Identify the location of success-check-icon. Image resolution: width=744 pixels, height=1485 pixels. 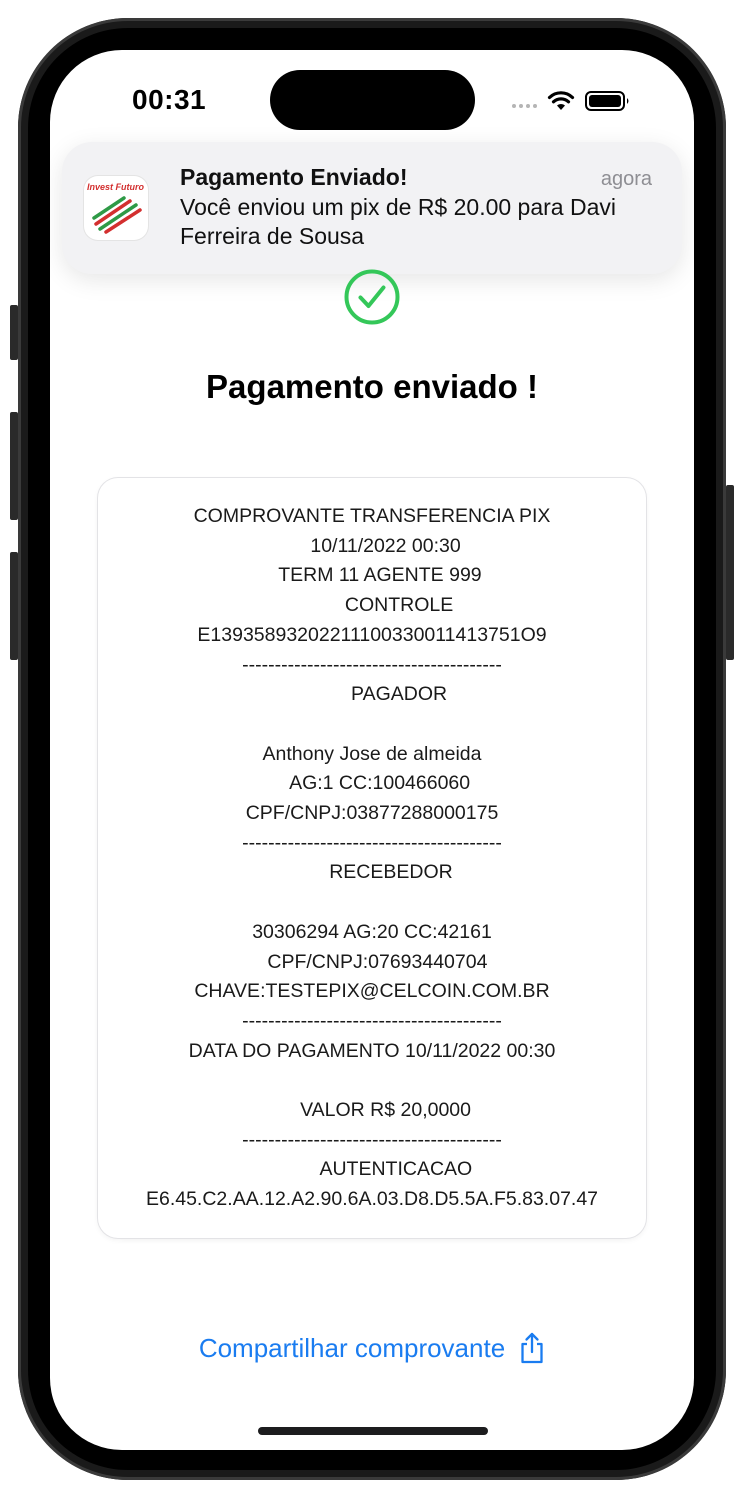
(372, 297).